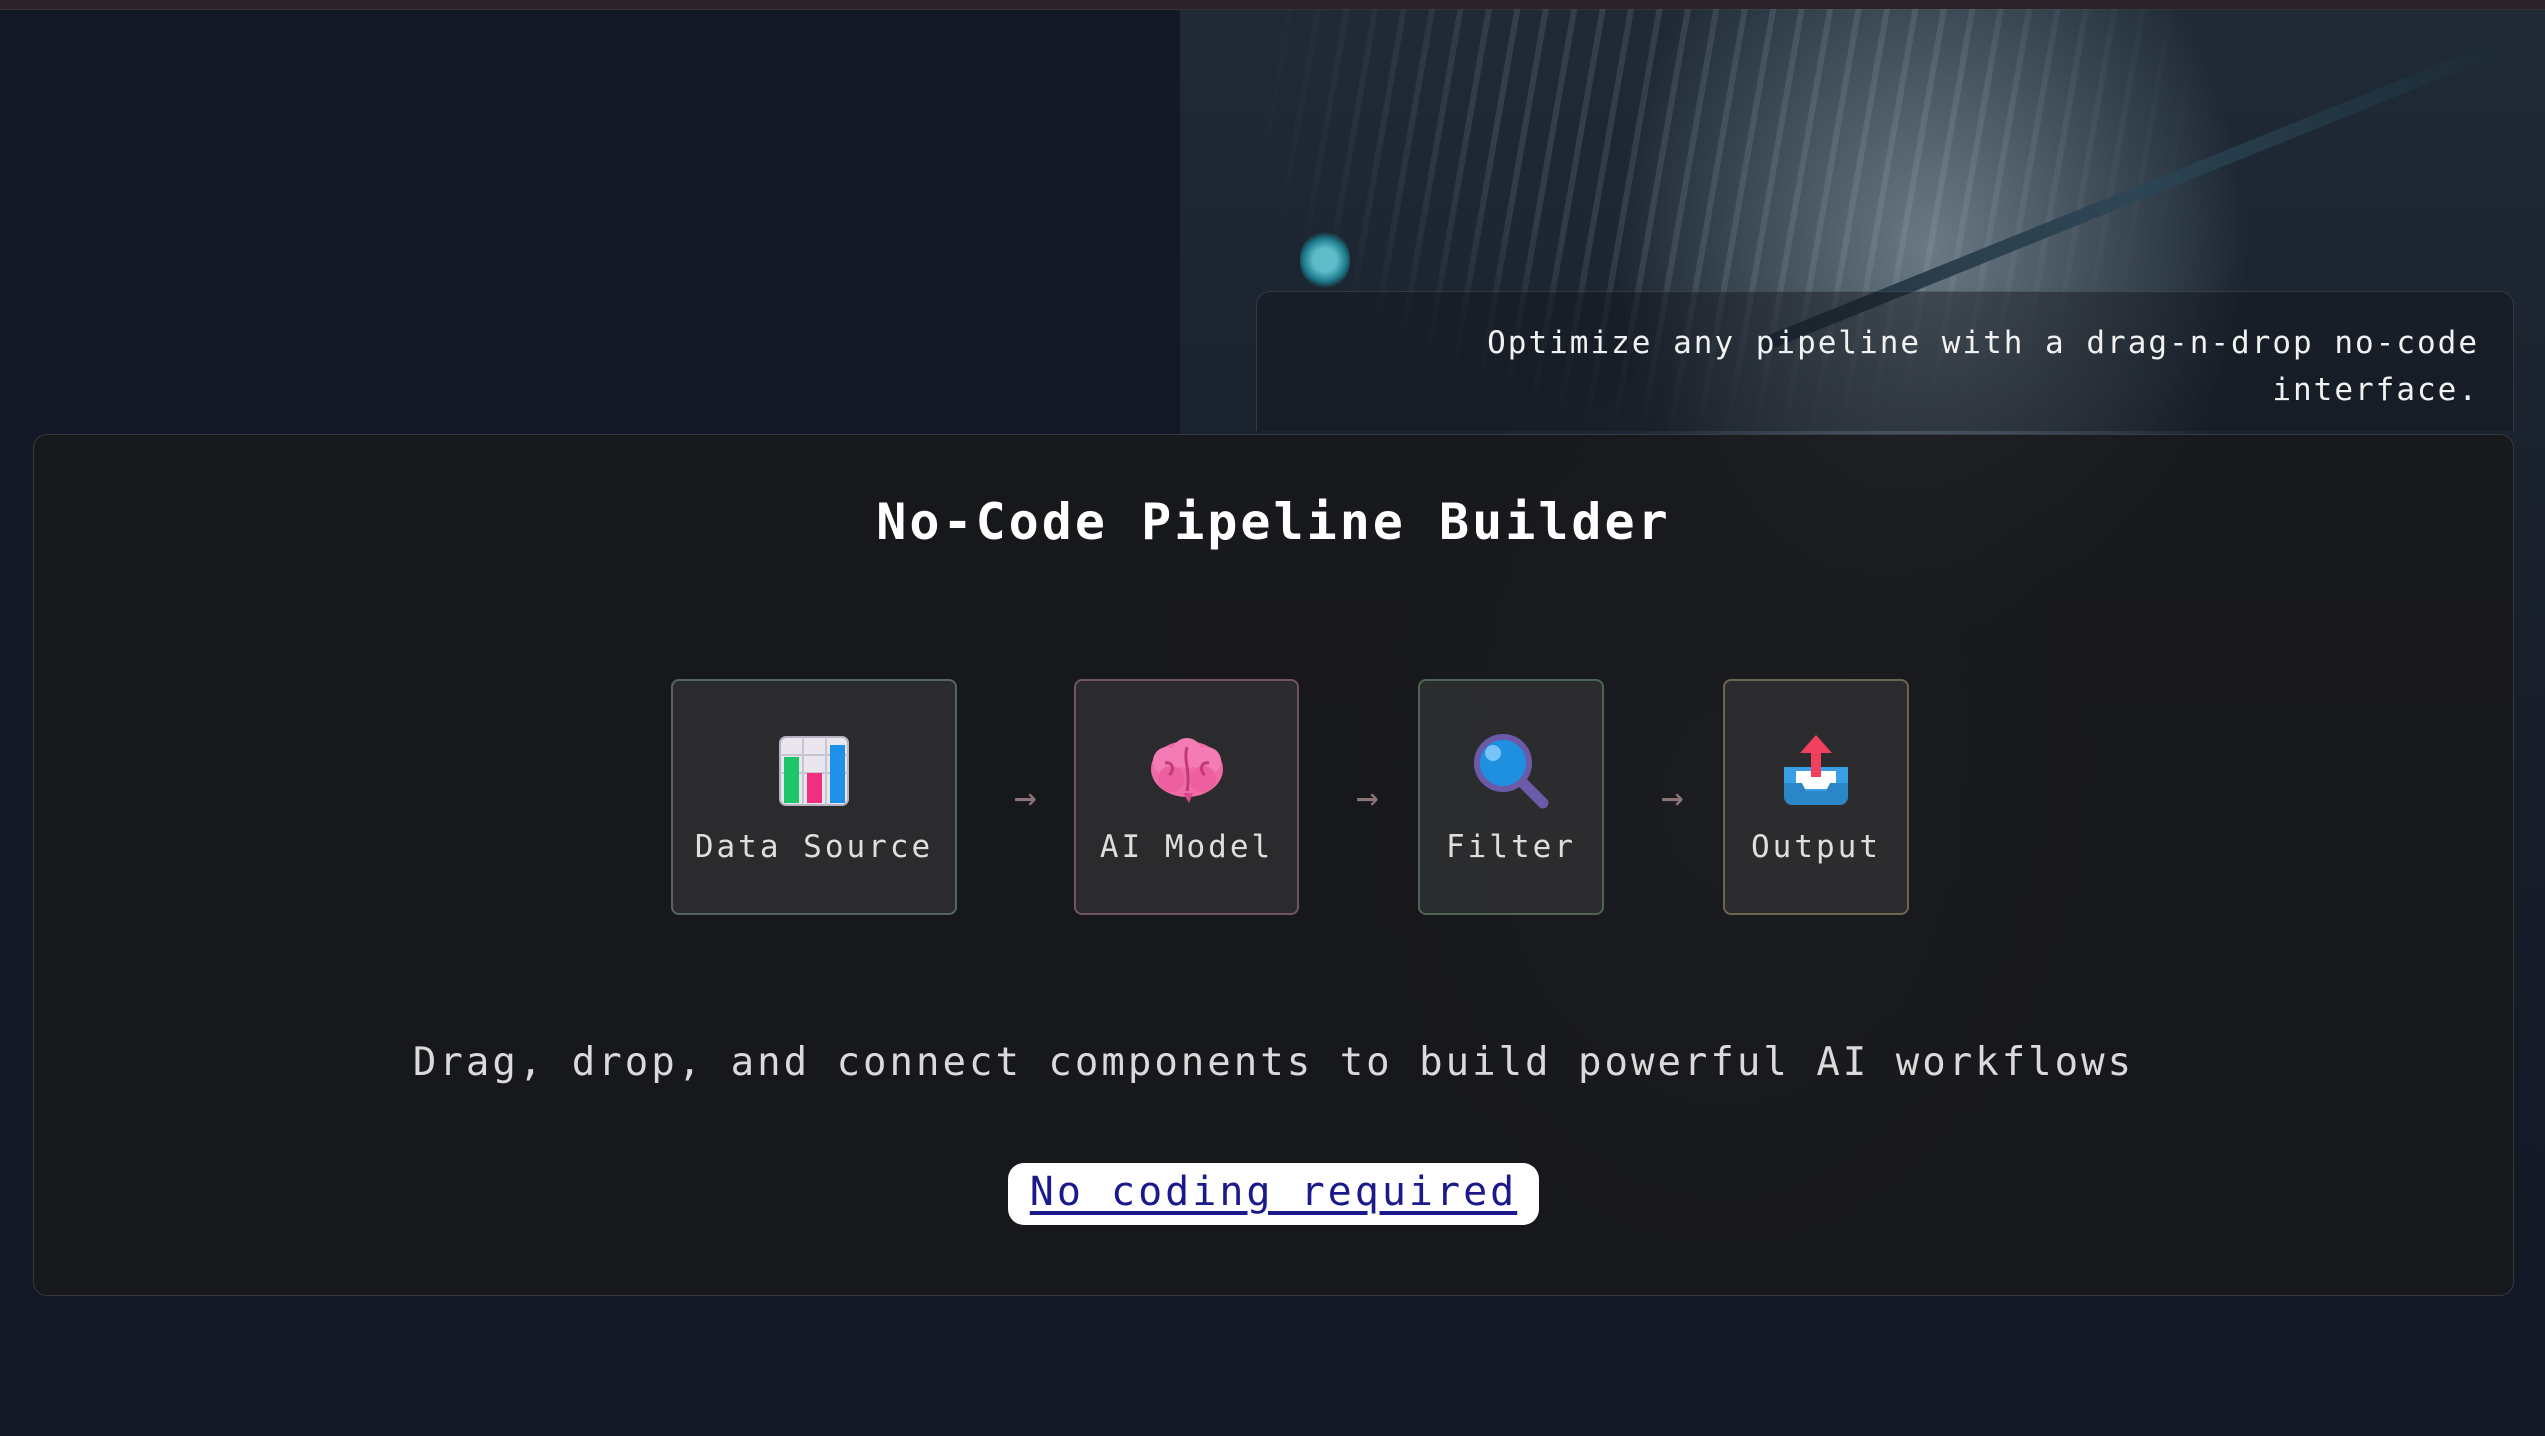 Image resolution: width=2545 pixels, height=1436 pixels. Describe the element at coordinates (1816, 770) in the screenshot. I see `outbox-tray-icon` at that location.